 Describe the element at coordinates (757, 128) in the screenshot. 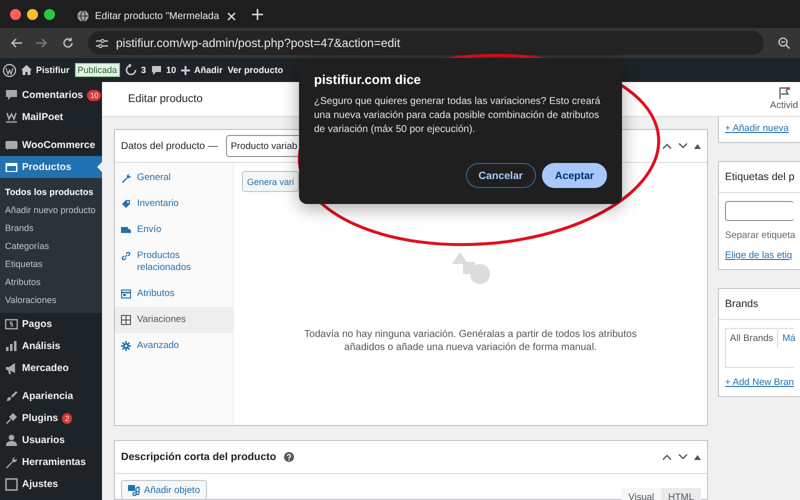

I see `add-category-link: + Añadir nueva` at that location.